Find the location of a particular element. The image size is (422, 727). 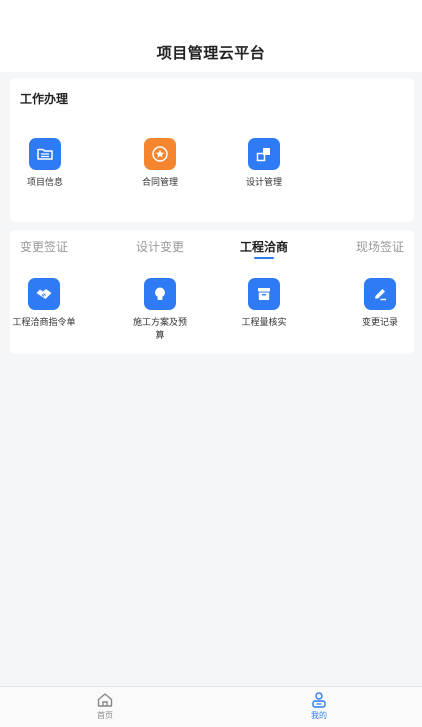

change-record-button: 变更记录 is located at coordinates (380, 304).